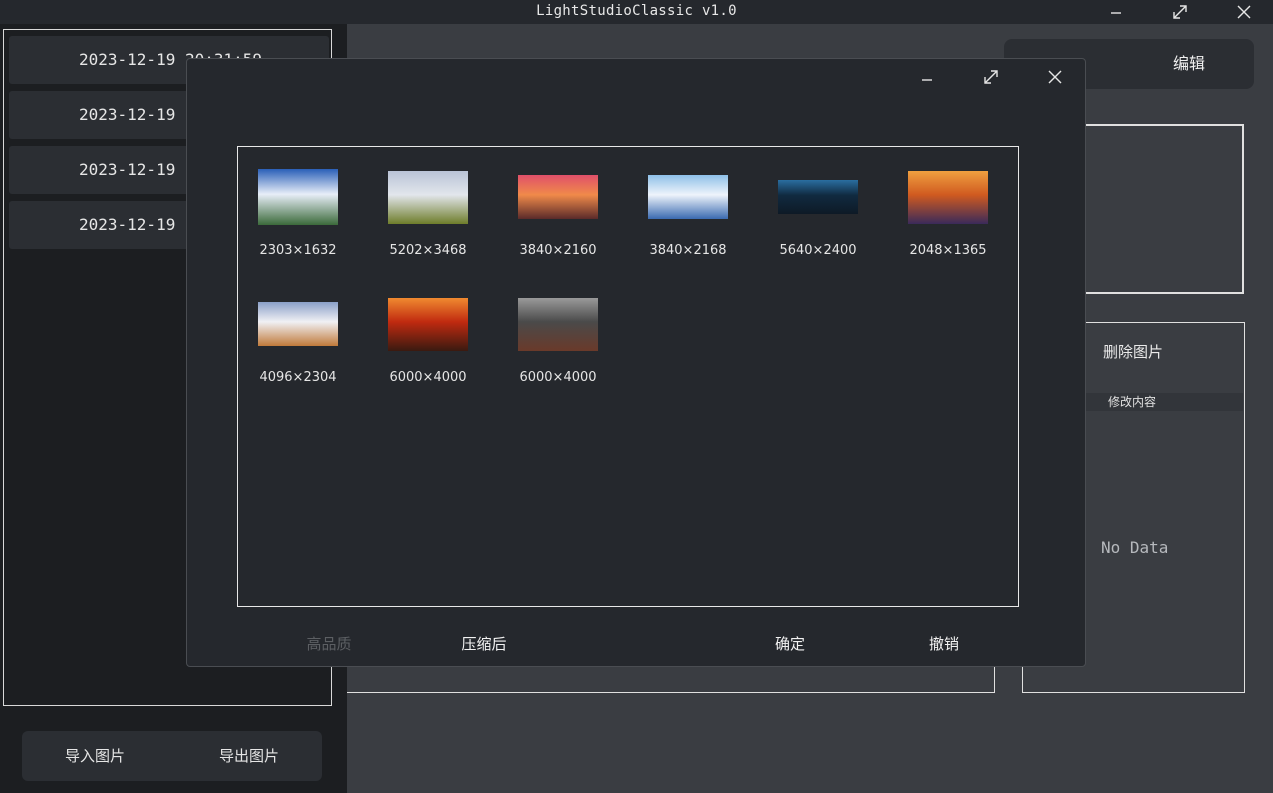 The image size is (1273, 793). I want to click on image-actions-bar: 导入图片 导出图片, so click(172, 756).